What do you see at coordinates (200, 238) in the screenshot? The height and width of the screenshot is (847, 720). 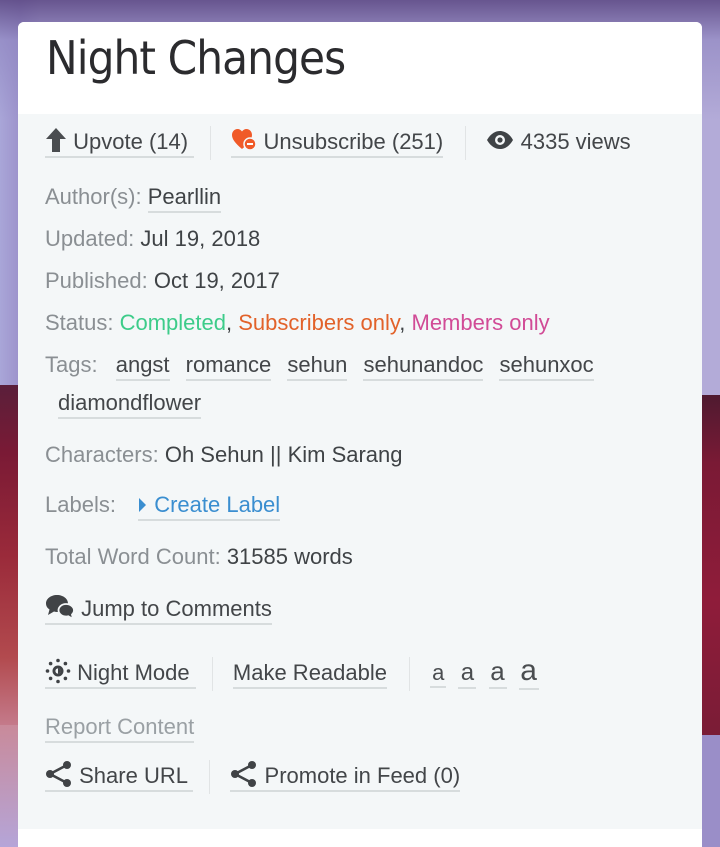 I see `updated-date: Jul 19, 2018` at bounding box center [200, 238].